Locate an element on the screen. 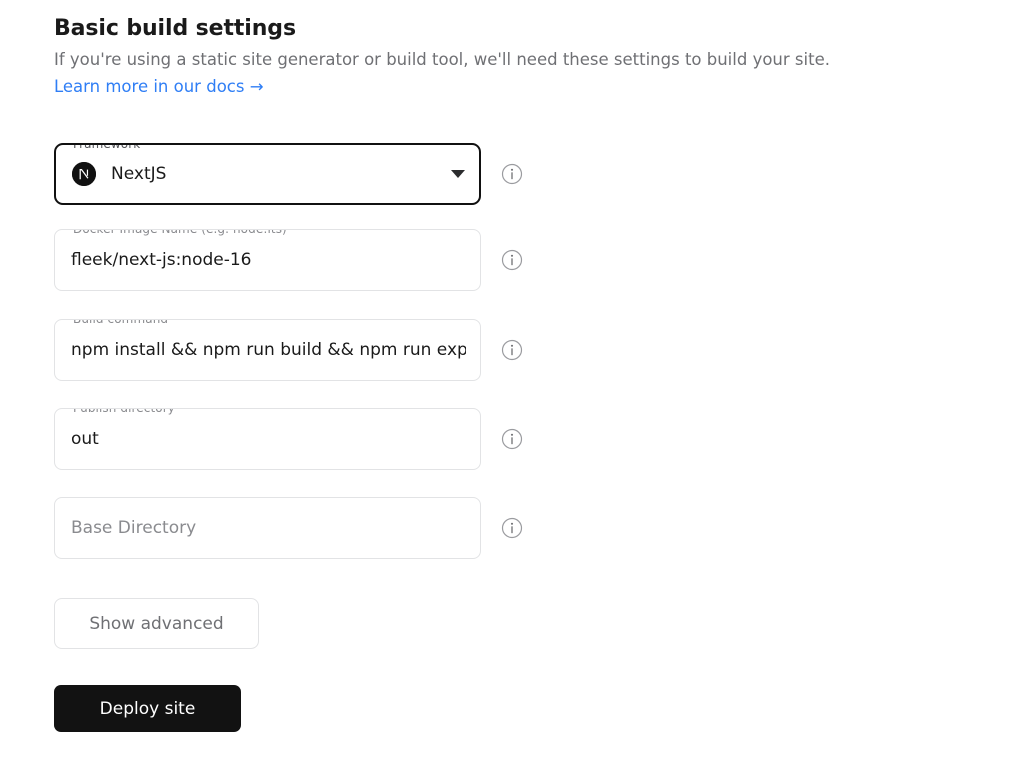  info-icon-docker-image-name is located at coordinates (512, 260).